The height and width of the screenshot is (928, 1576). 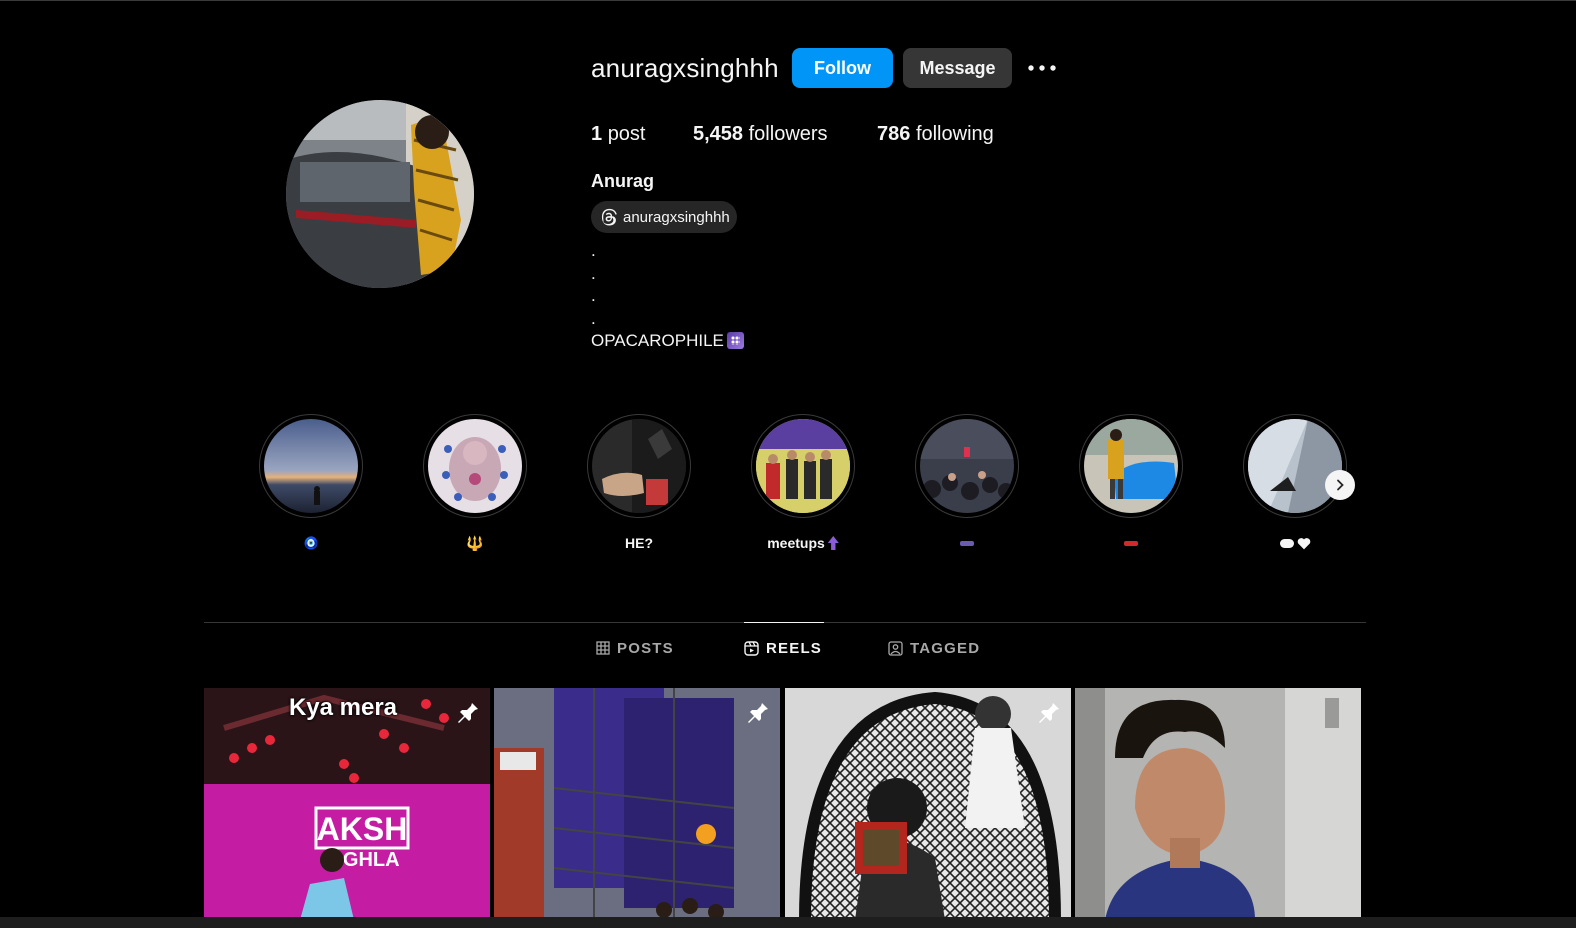 What do you see at coordinates (788, 134) in the screenshot?
I see `followers-label: followers` at bounding box center [788, 134].